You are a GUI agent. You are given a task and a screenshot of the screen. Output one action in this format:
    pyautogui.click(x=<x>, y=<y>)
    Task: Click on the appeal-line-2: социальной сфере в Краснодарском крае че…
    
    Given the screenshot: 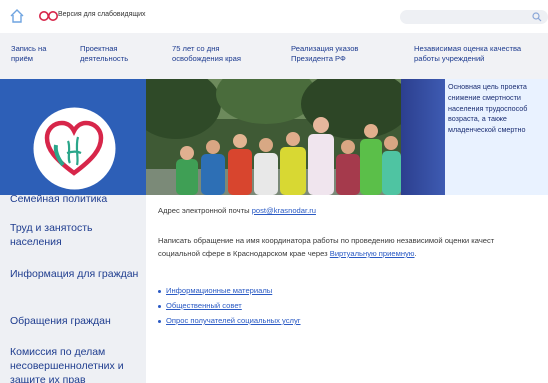 What is the action you would take?
    pyautogui.click(x=287, y=254)
    